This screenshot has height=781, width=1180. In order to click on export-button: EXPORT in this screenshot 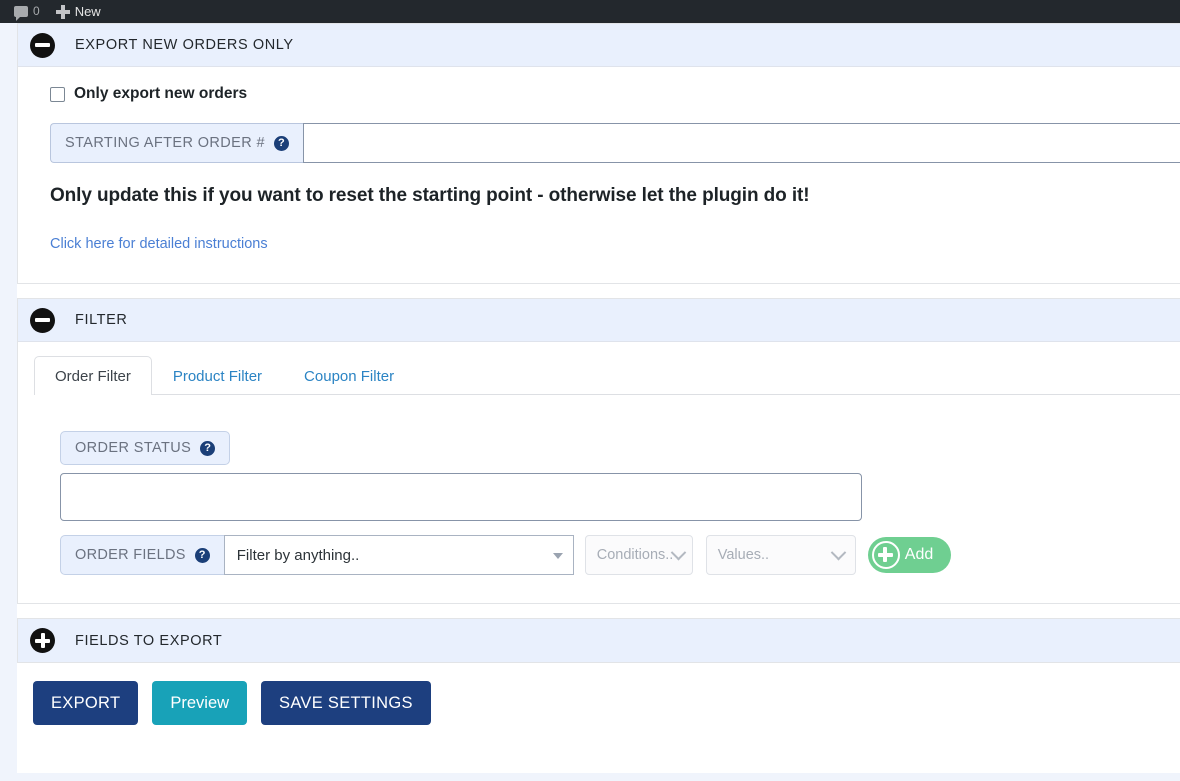, I will do `click(86, 703)`.